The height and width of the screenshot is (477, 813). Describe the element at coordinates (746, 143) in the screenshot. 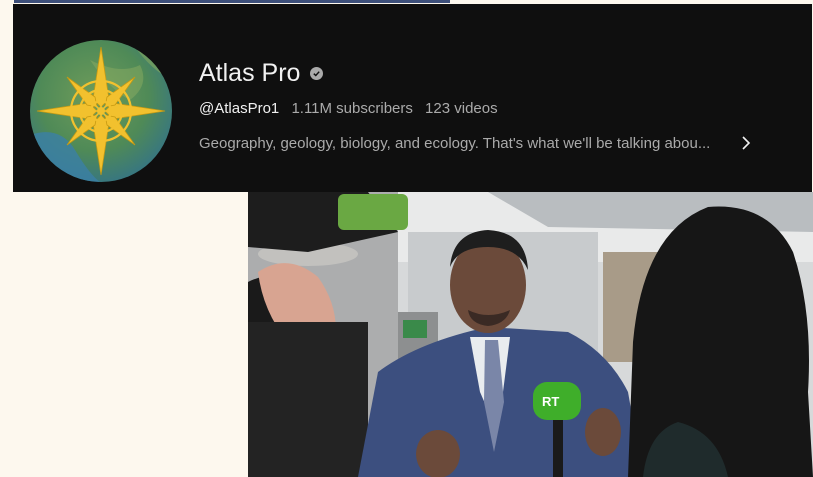

I see `chevron-right-icon` at that location.